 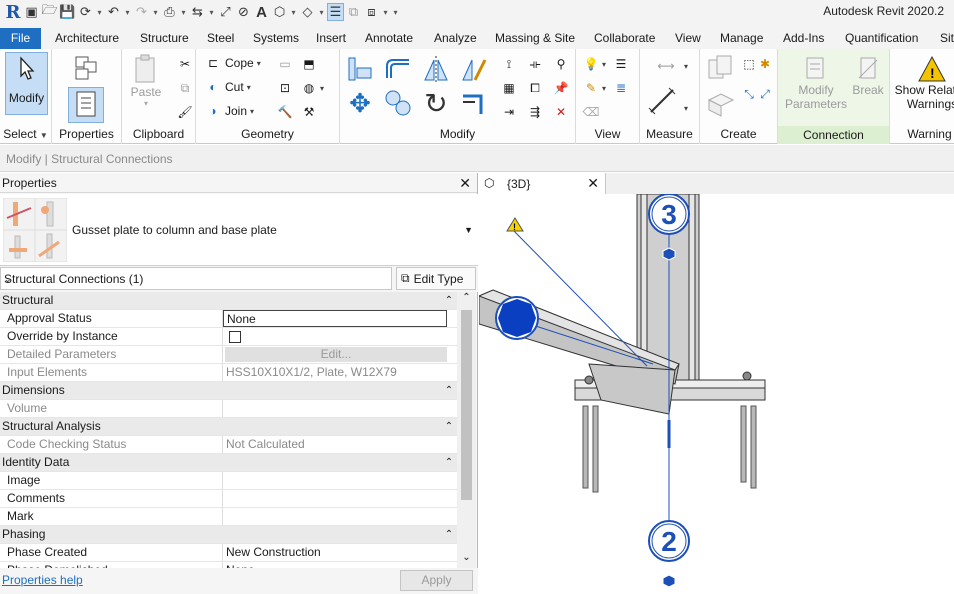 What do you see at coordinates (360, 103) in the screenshot?
I see `move-button: ✥` at bounding box center [360, 103].